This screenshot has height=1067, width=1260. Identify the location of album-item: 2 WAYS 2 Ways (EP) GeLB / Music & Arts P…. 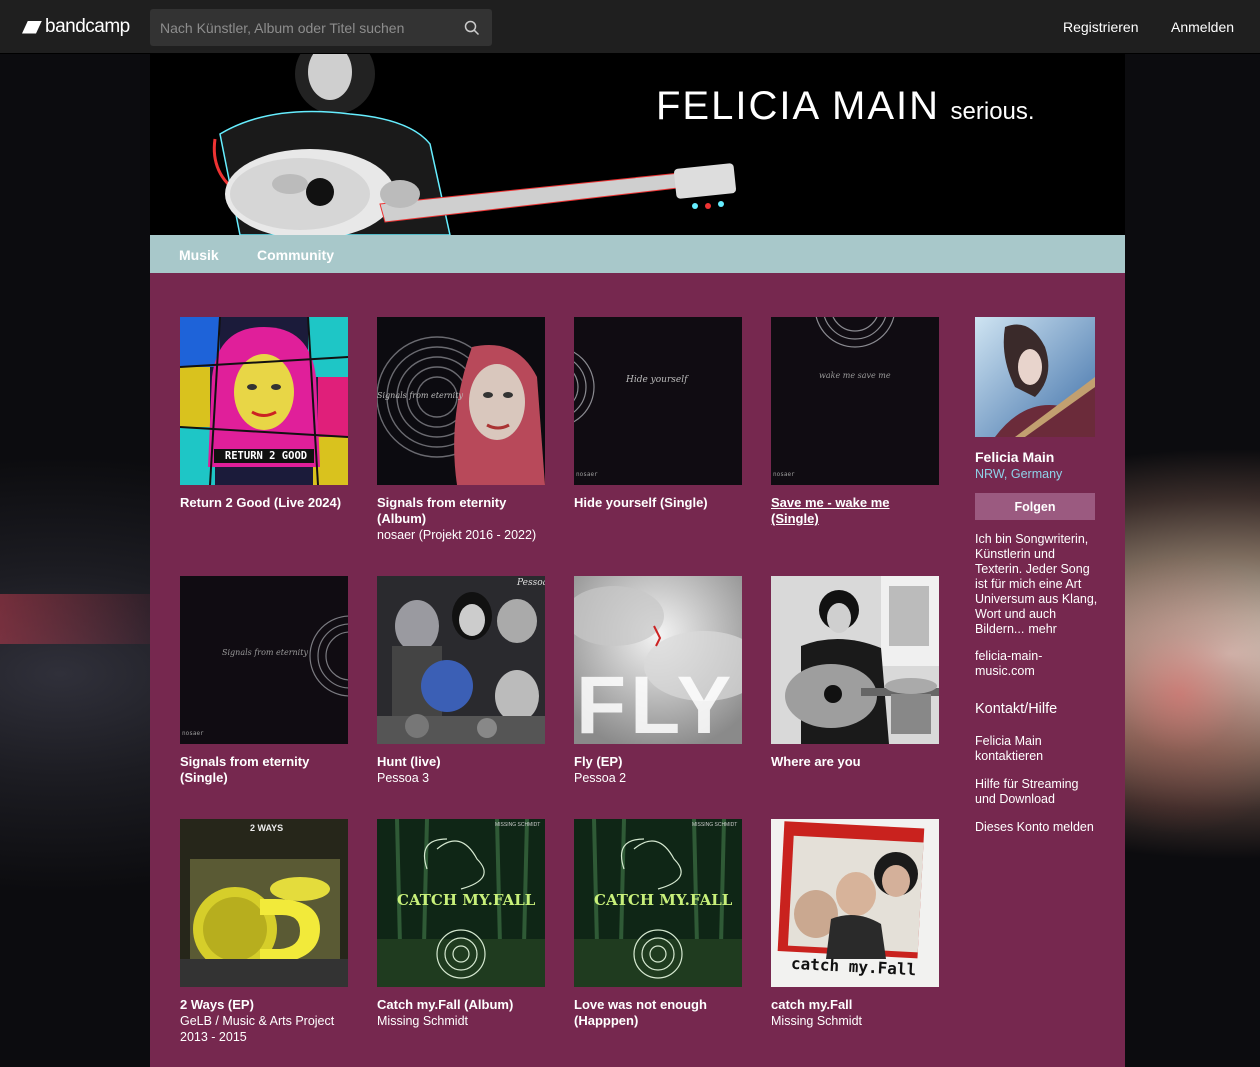
(265, 932).